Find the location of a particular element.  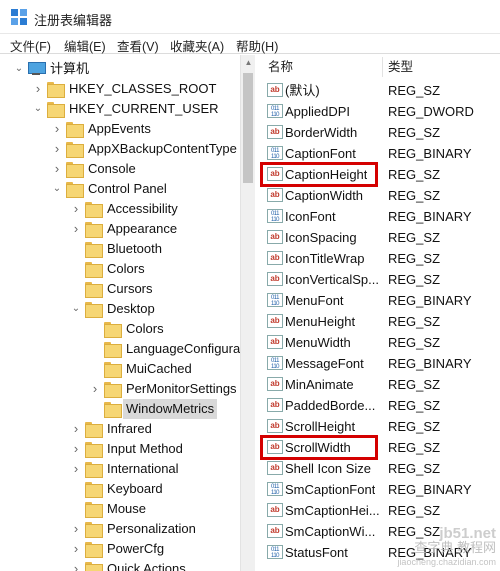

list-item: ab SmCaptionHei... REG_SZ is located at coordinates (379, 510).